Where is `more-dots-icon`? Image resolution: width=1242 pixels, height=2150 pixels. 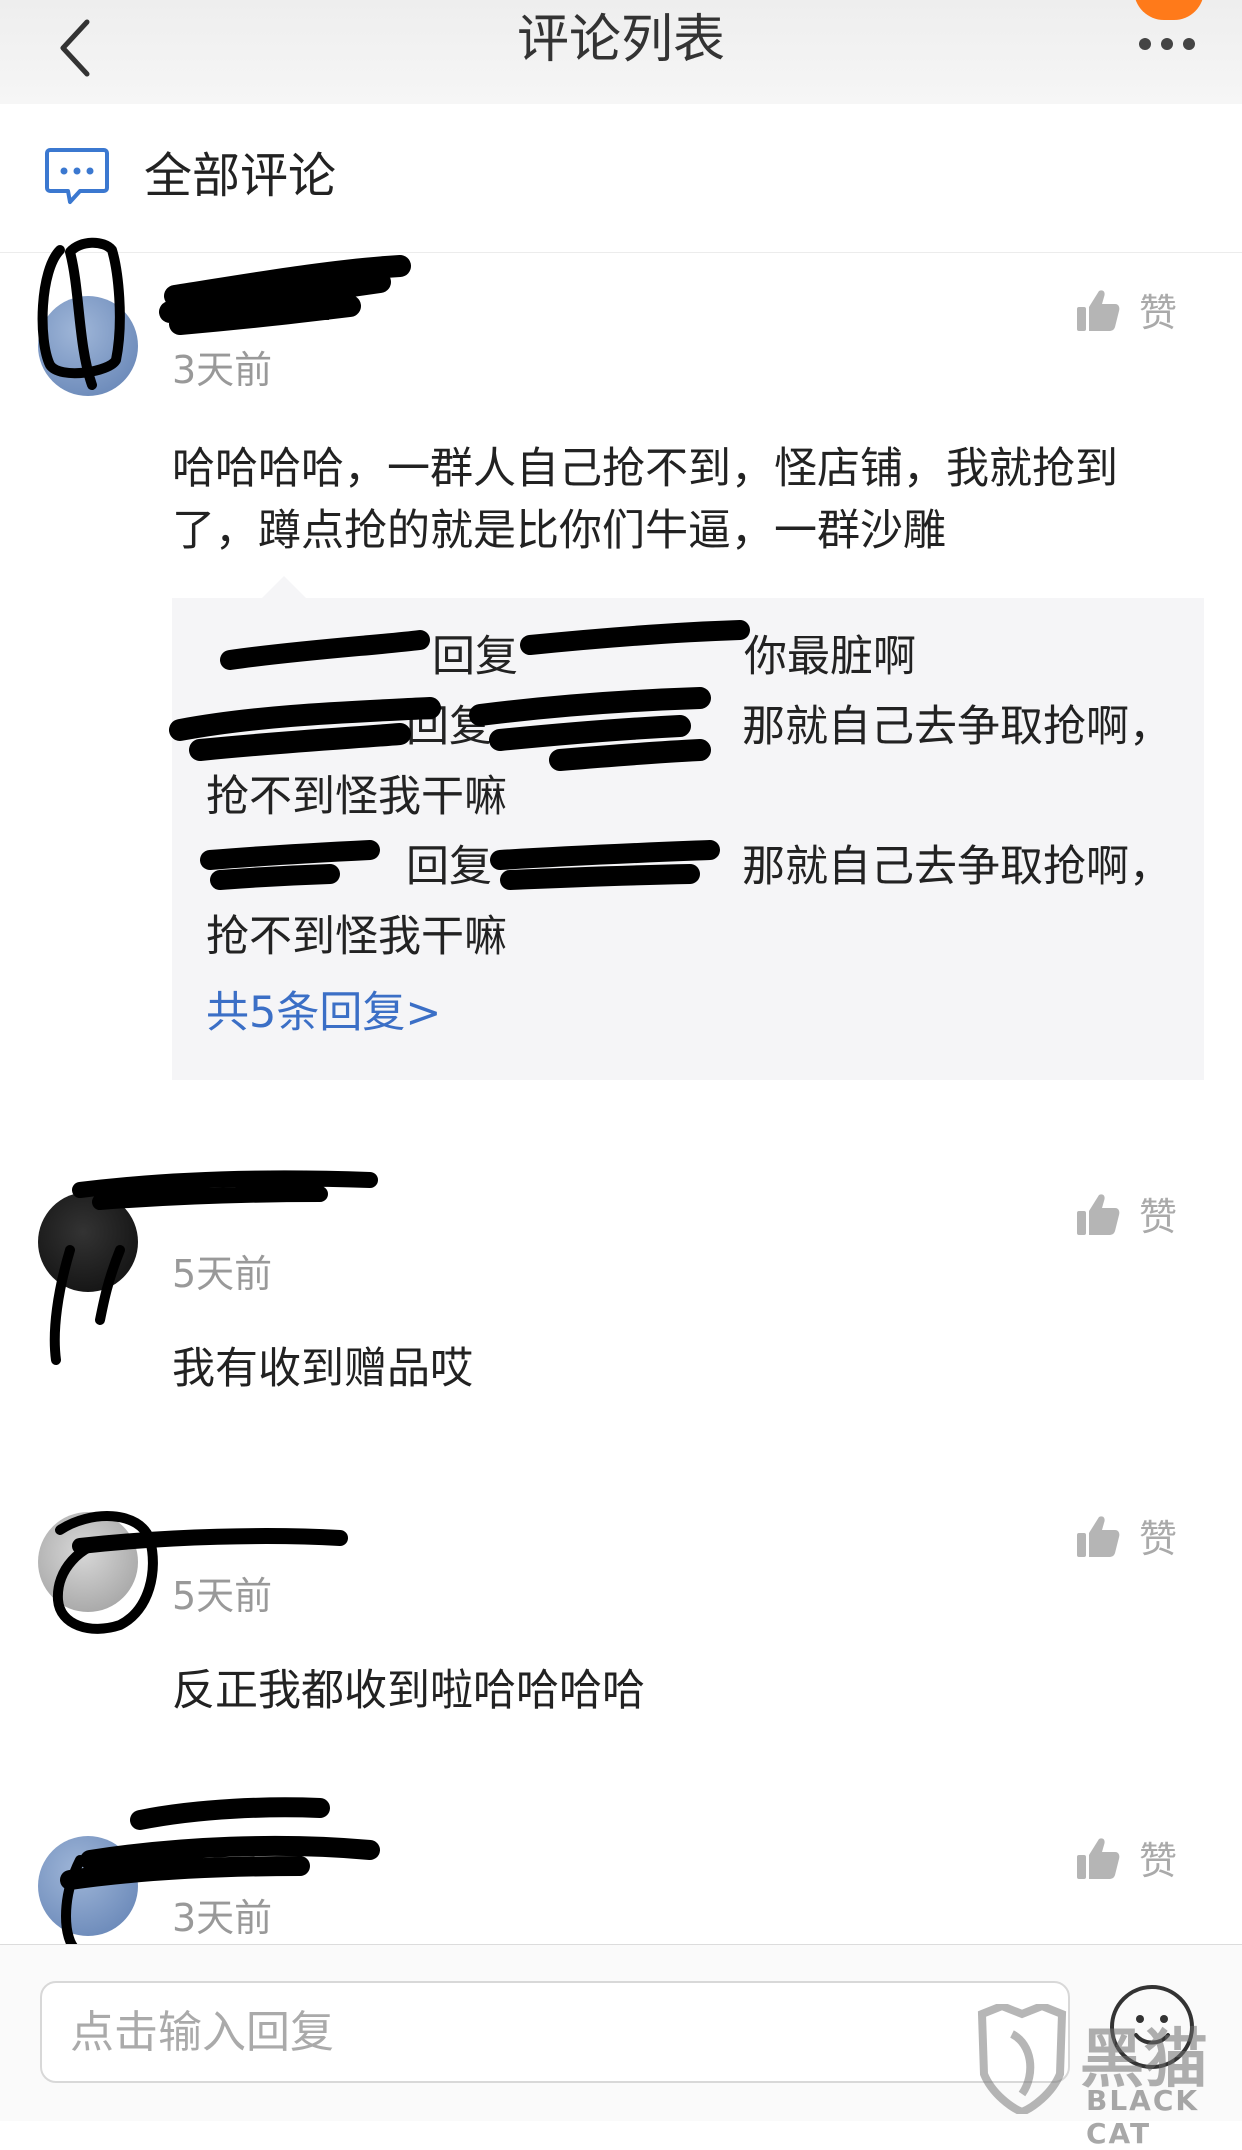
more-dots-icon is located at coordinates (1145, 44).